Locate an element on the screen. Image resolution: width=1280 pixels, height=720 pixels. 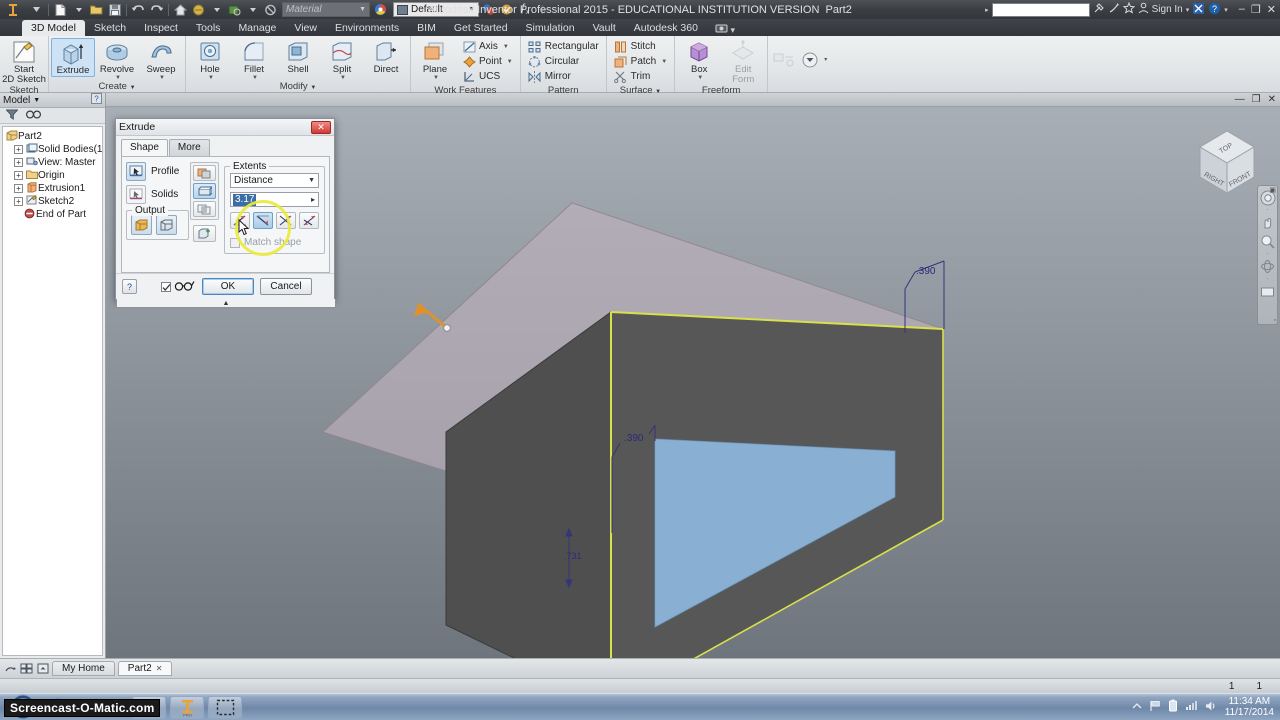
direct-button: Direct is located at coordinates (386, 56).